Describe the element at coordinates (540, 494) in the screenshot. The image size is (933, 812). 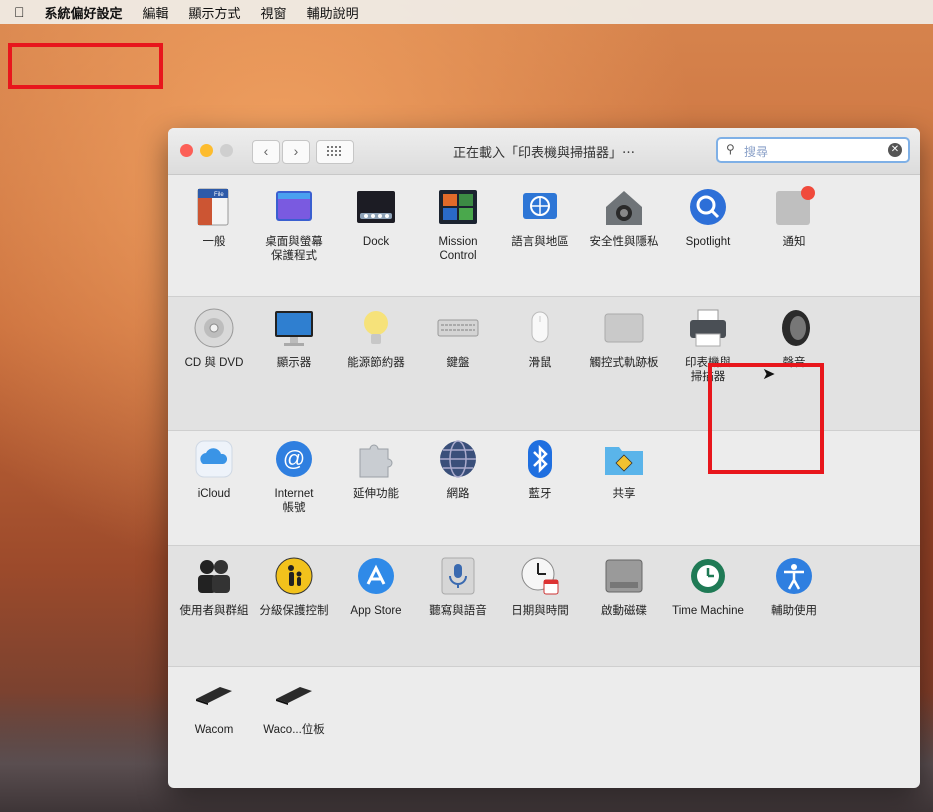
I see `pane-label: 藍牙` at that location.